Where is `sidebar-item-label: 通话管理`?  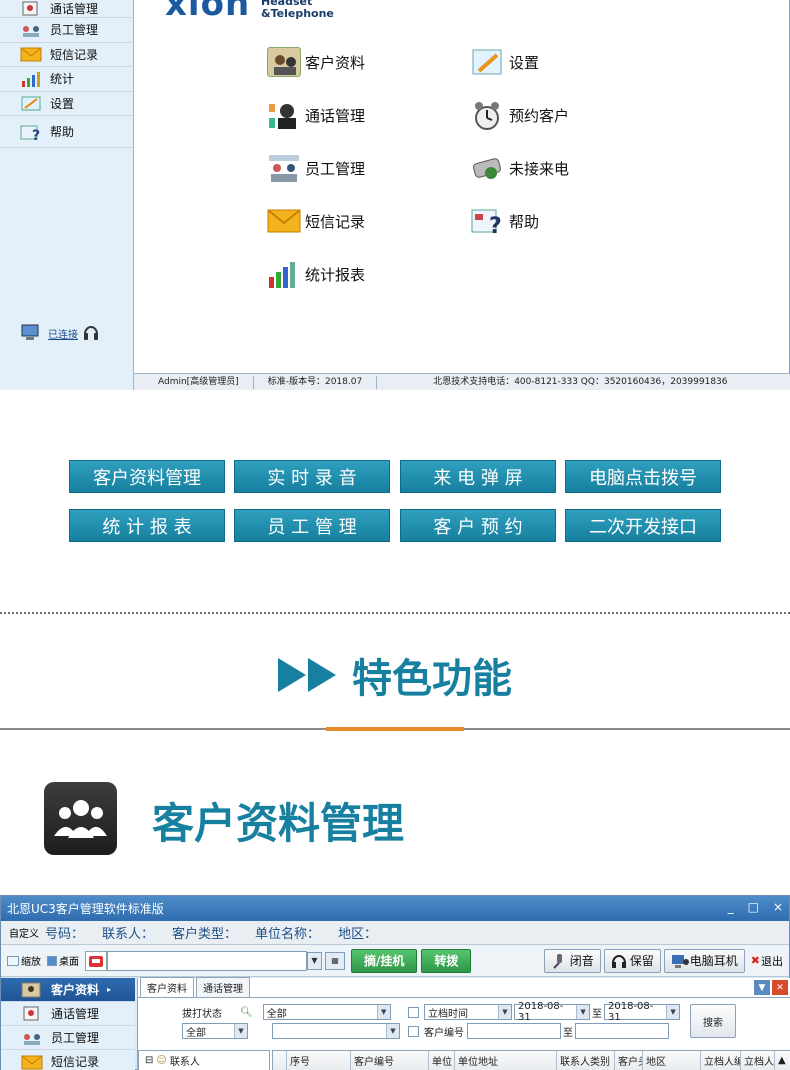 sidebar-item-label: 通话管理 is located at coordinates (74, 9).